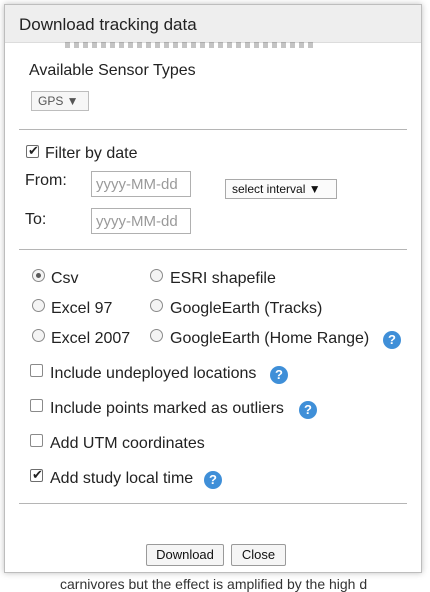 The image size is (430, 592). I want to click on from-date-input, so click(141, 184).